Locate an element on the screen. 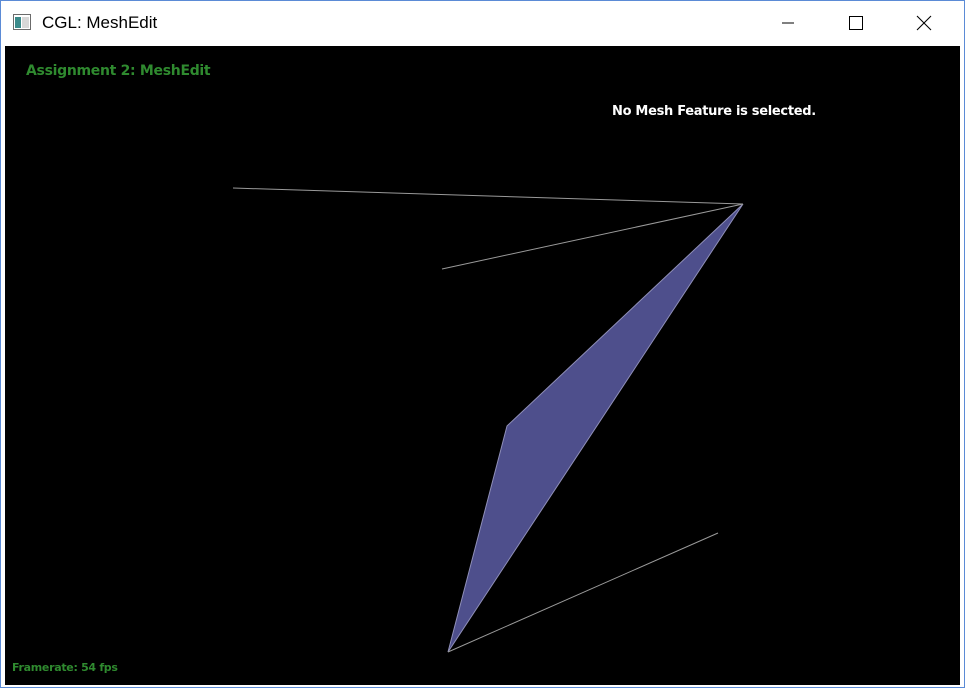  title-bar: CGL: MeshEdit is located at coordinates (482, 23).